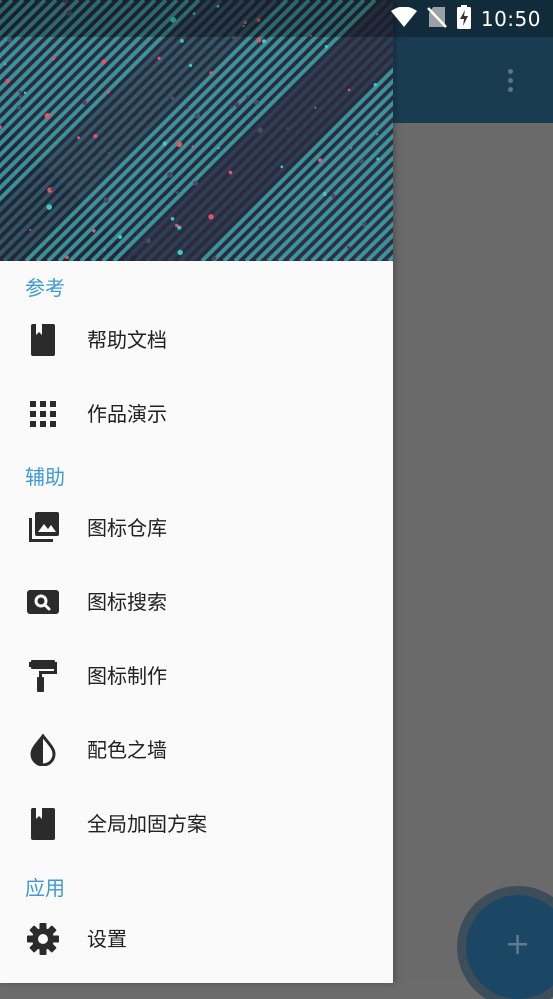  Describe the element at coordinates (196, 602) in the screenshot. I see `menu-item-icon-search: 图标搜索` at that location.